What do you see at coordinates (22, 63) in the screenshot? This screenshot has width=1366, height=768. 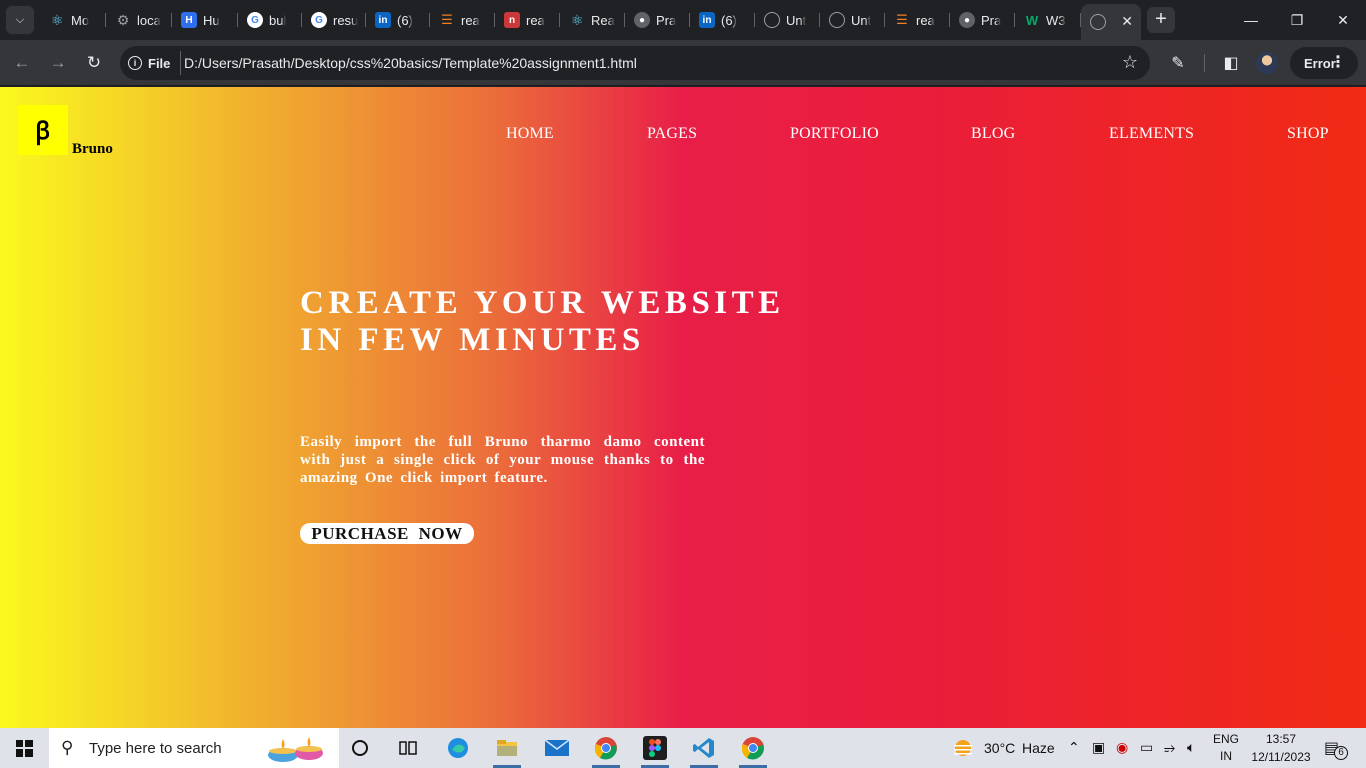 I see `back-button: ←` at bounding box center [22, 63].